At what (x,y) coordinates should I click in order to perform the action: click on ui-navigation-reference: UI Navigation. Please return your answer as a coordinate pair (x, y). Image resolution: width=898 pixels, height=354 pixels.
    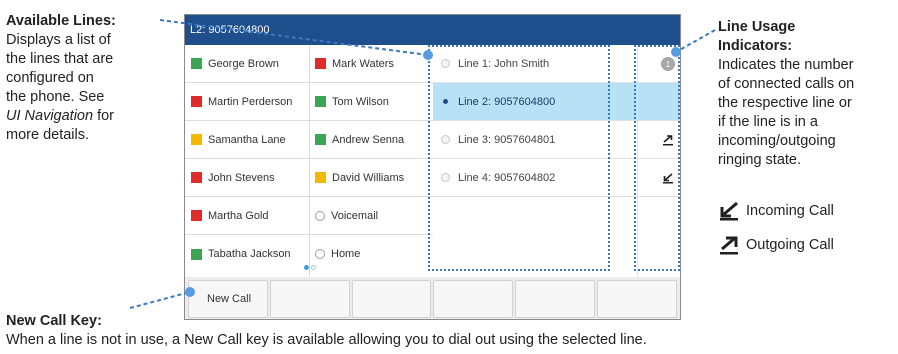
    Looking at the image, I should click on (50, 116).